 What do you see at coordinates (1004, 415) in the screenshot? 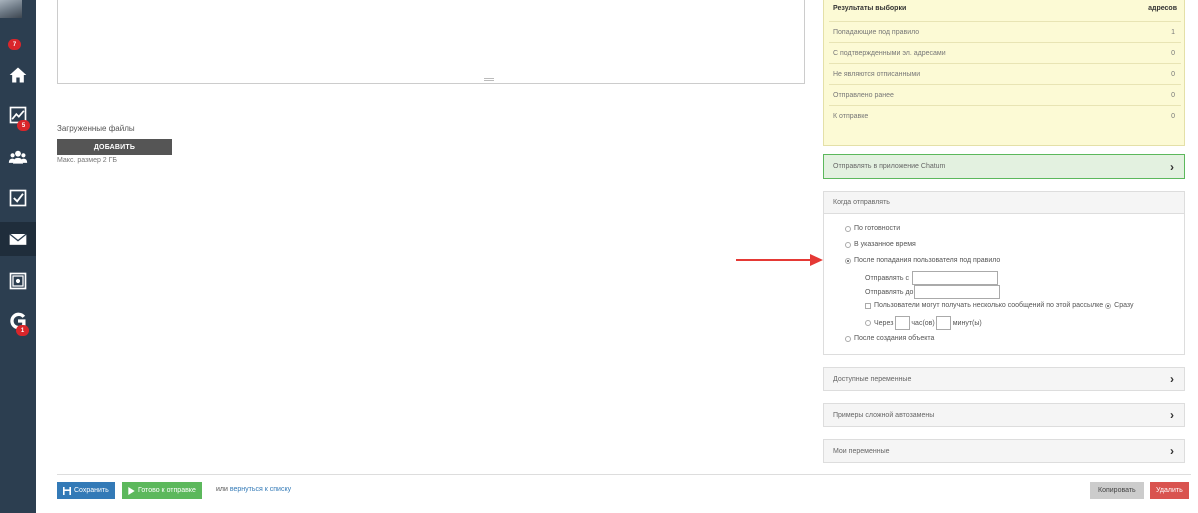
I see `panel-autoreplace-examples: Примеры сложной автозамены ›` at bounding box center [1004, 415].